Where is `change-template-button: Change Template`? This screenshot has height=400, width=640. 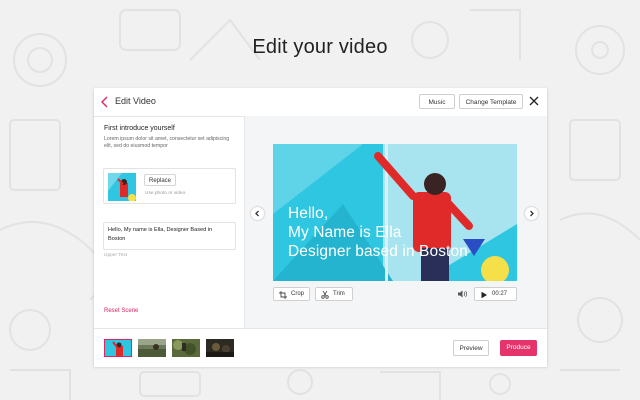
change-template-button: Change Template is located at coordinates (491, 101).